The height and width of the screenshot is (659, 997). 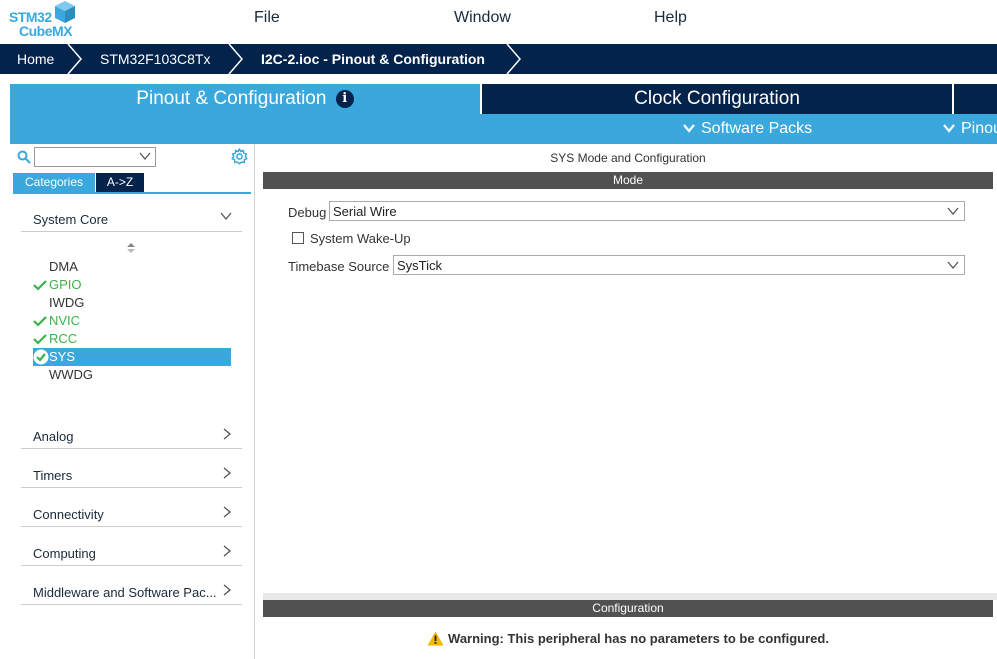 What do you see at coordinates (44, 20) in the screenshot?
I see `stm32cubemx-logo: STM32 CubeMX` at bounding box center [44, 20].